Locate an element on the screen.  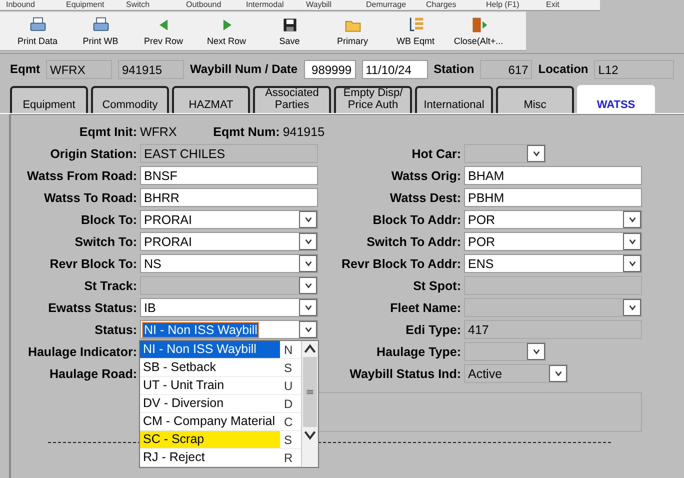
dropdown-option-code: D is located at coordinates (288, 403).